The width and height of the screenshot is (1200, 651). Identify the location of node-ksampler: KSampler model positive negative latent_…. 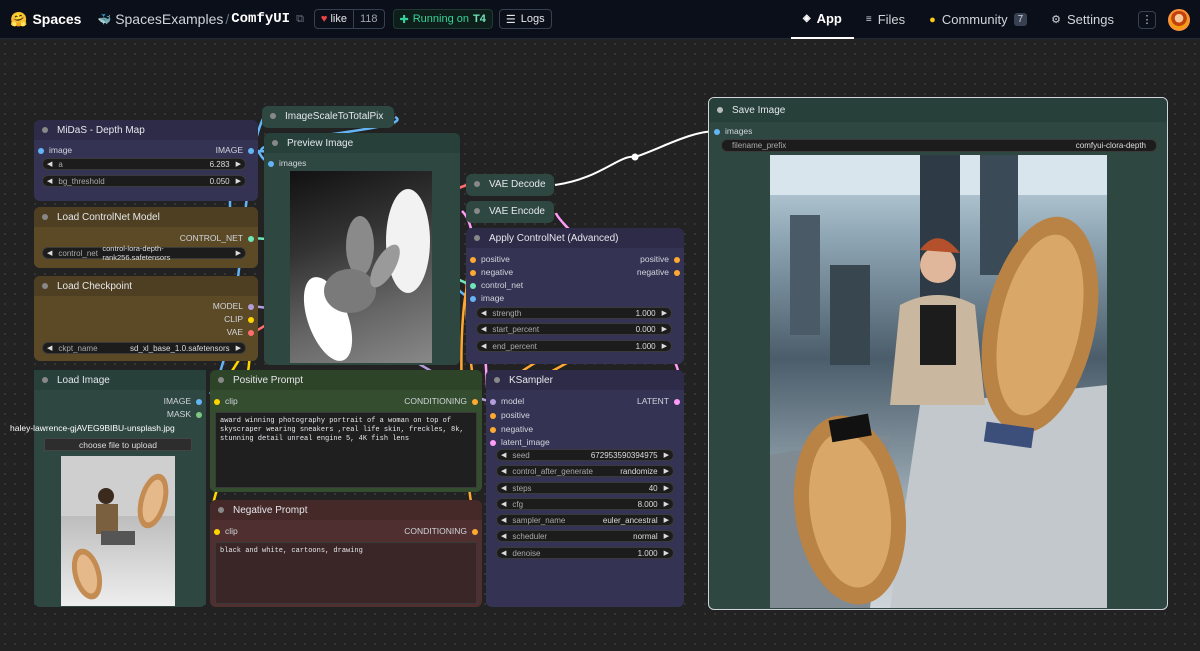
(585, 488).